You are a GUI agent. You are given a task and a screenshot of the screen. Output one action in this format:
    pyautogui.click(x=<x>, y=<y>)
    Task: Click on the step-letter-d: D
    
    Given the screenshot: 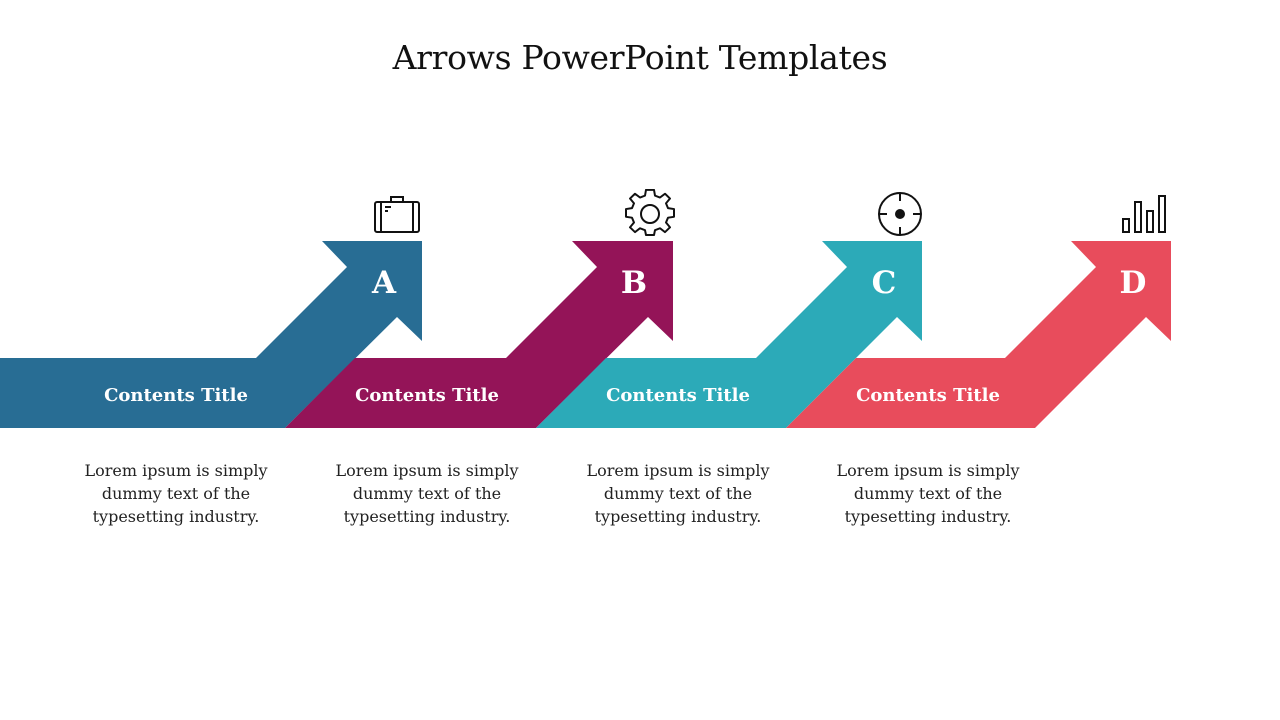 What is the action you would take?
    pyautogui.click(x=1133, y=283)
    